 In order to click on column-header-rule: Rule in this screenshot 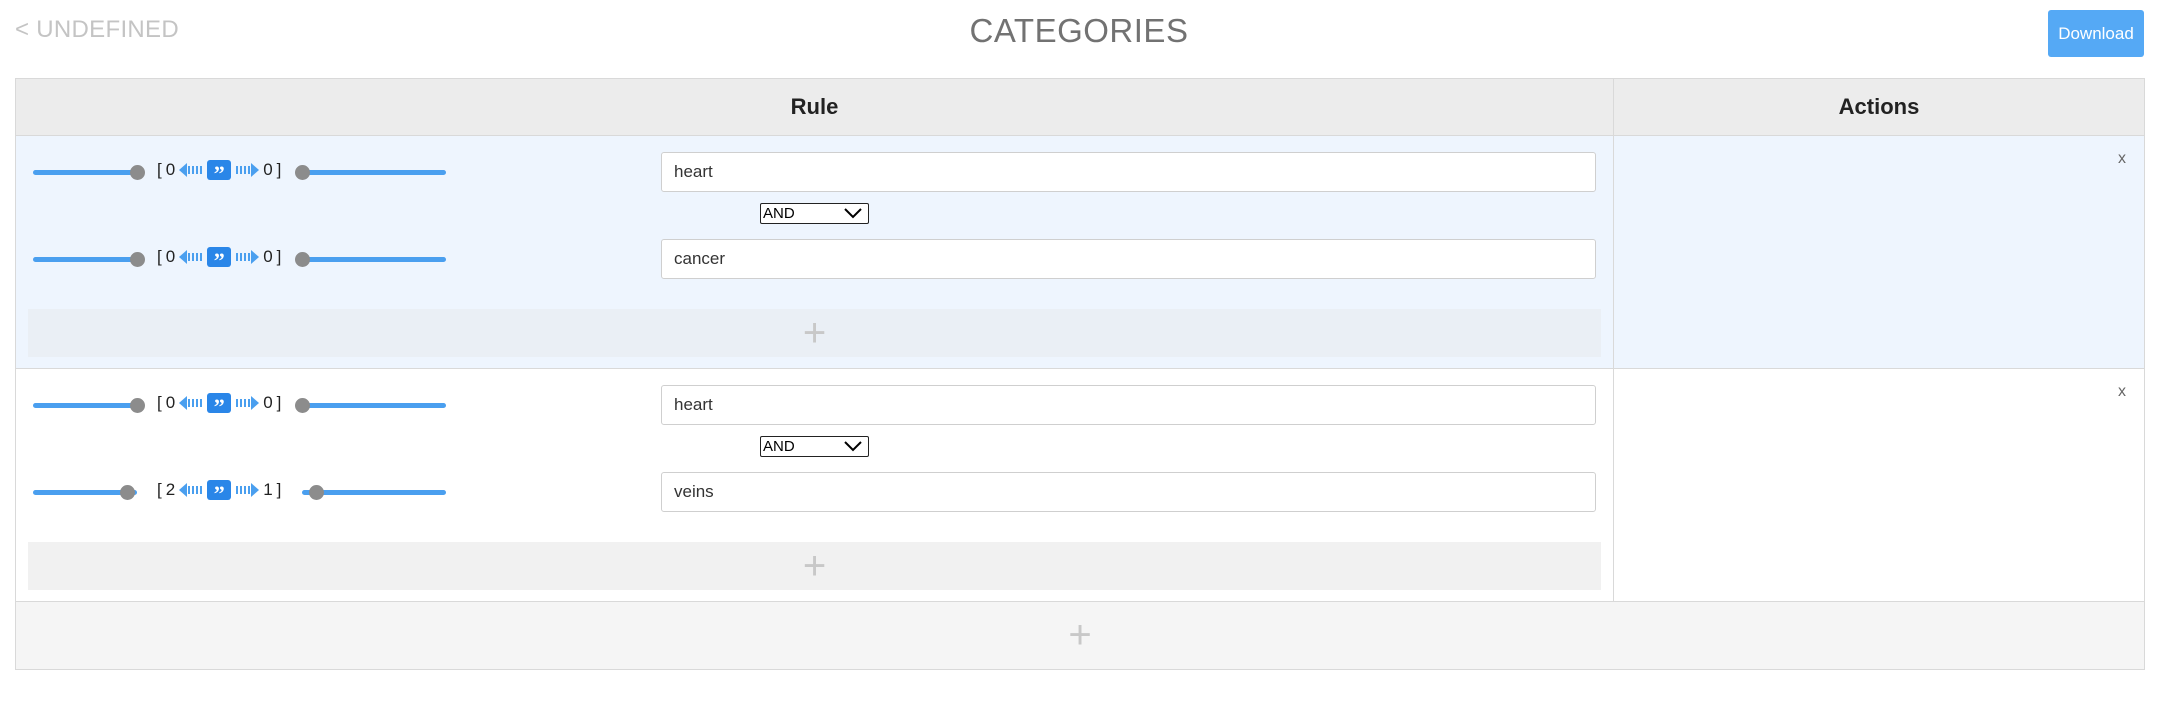, I will do `click(815, 107)`.